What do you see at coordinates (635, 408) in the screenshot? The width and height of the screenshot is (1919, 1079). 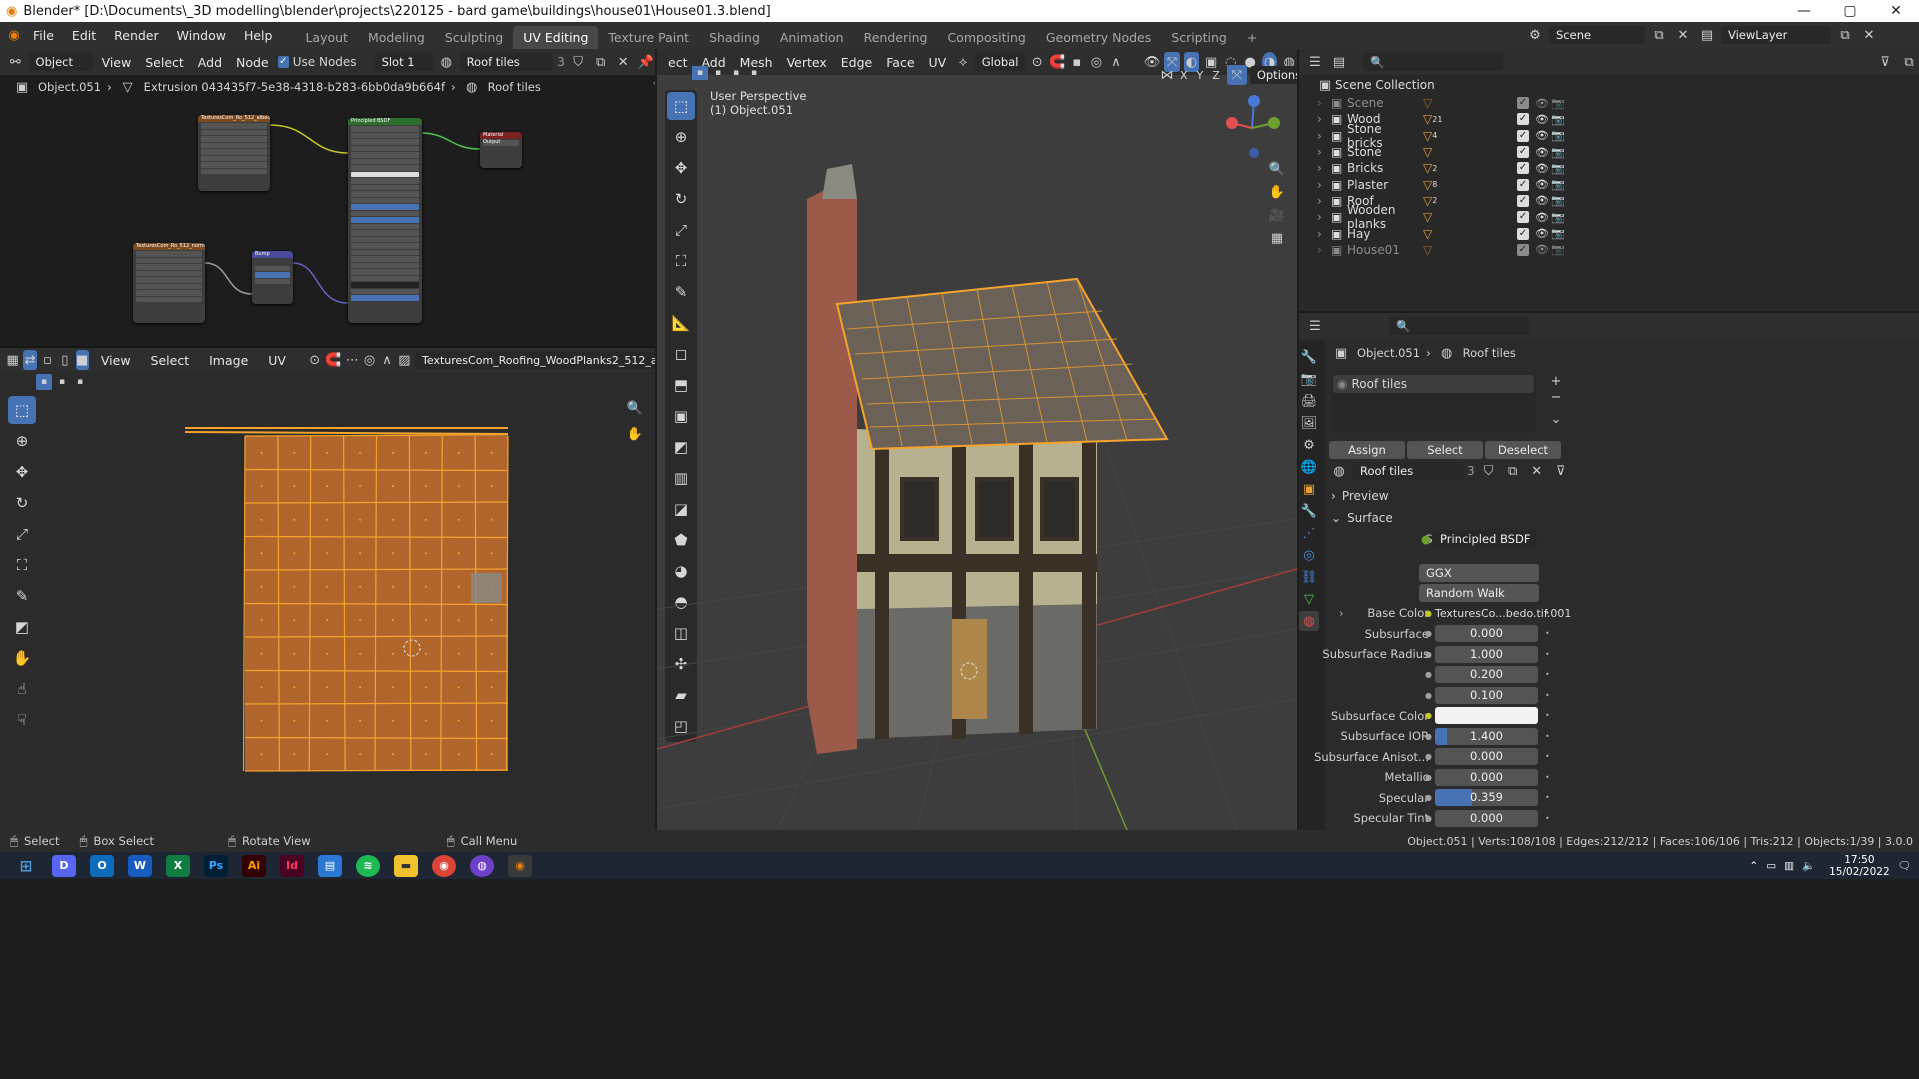 I see `zoom-icon: 🔍` at bounding box center [635, 408].